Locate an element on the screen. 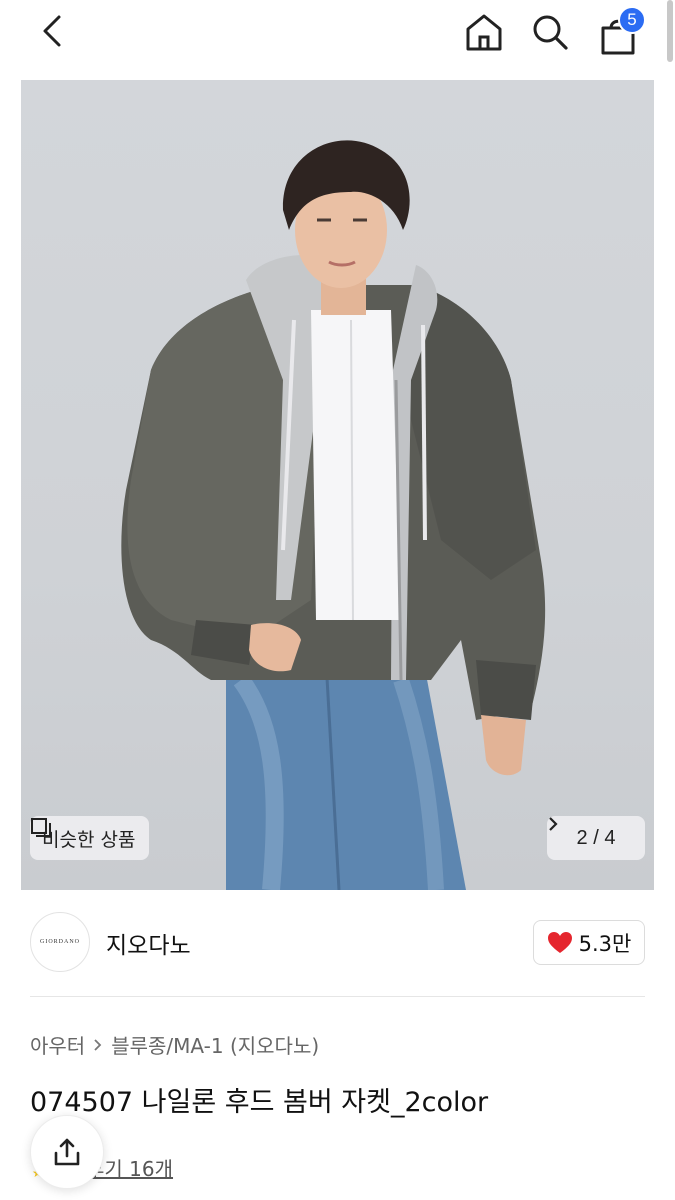 Image resolution: width=675 pixels, height=1200 pixels. home-icon is located at coordinates (484, 32).